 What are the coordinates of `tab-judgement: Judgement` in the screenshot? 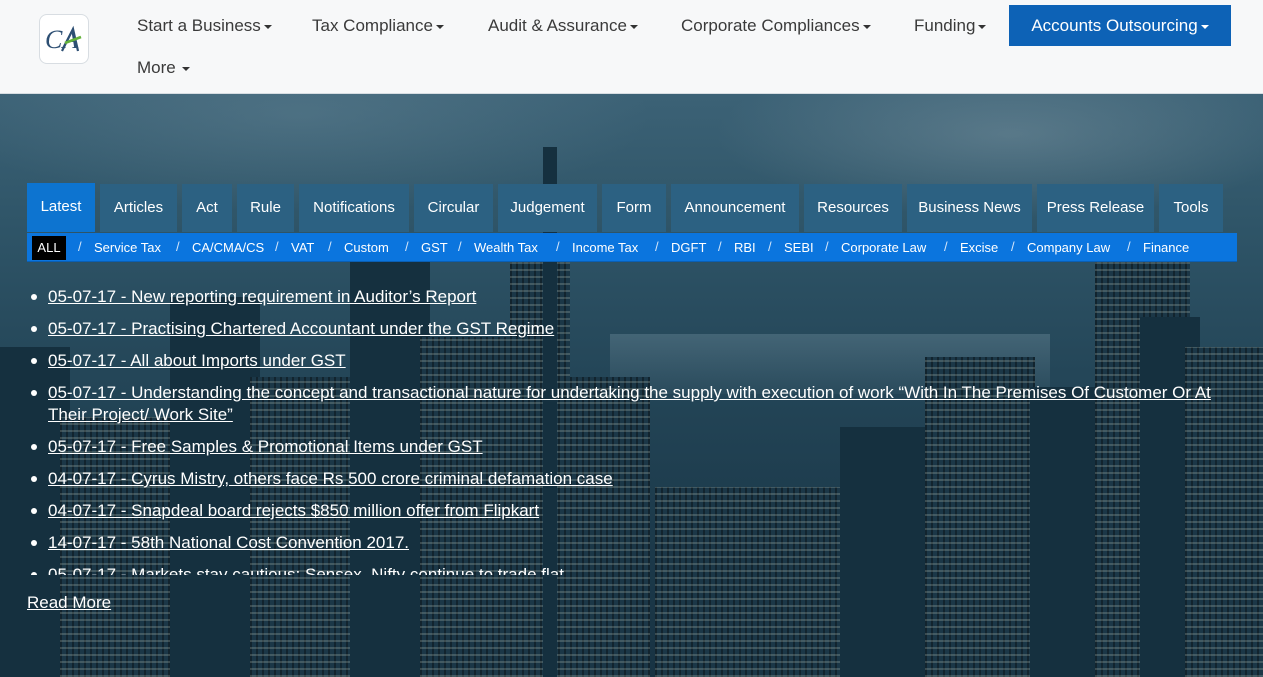 It's located at (547, 208).